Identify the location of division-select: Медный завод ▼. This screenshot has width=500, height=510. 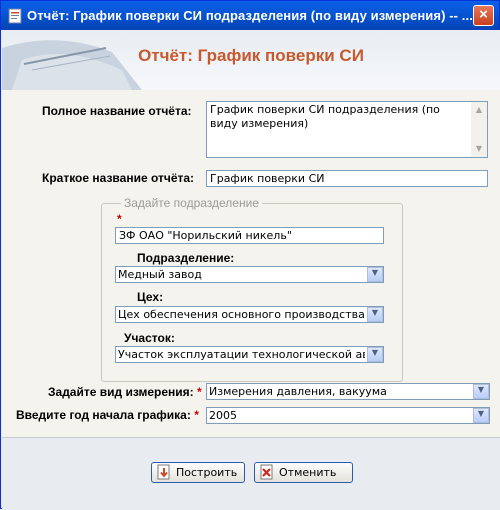
(249, 274).